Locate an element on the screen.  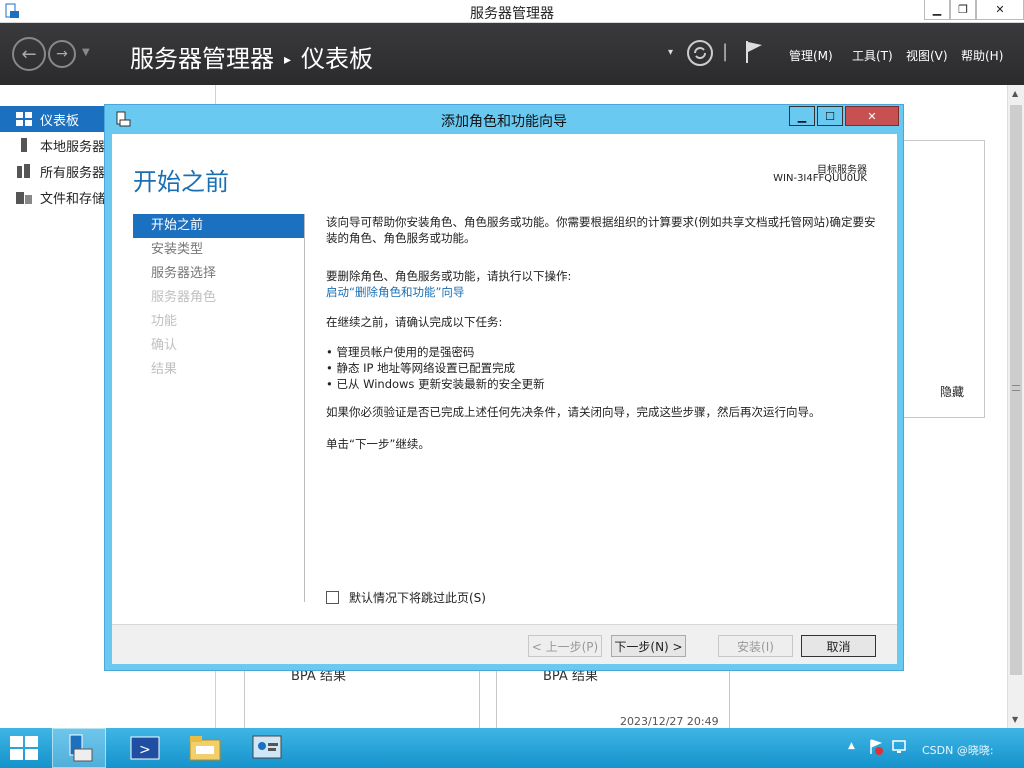
install-button: 安装(I) is located at coordinates (755, 646).